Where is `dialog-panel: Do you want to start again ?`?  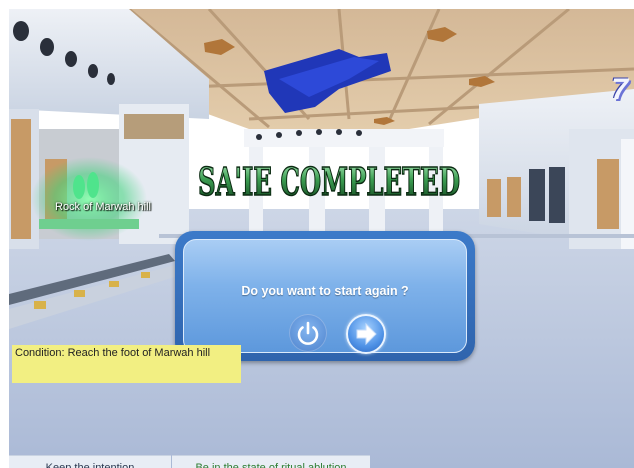 dialog-panel: Do you want to start again ? is located at coordinates (325, 296).